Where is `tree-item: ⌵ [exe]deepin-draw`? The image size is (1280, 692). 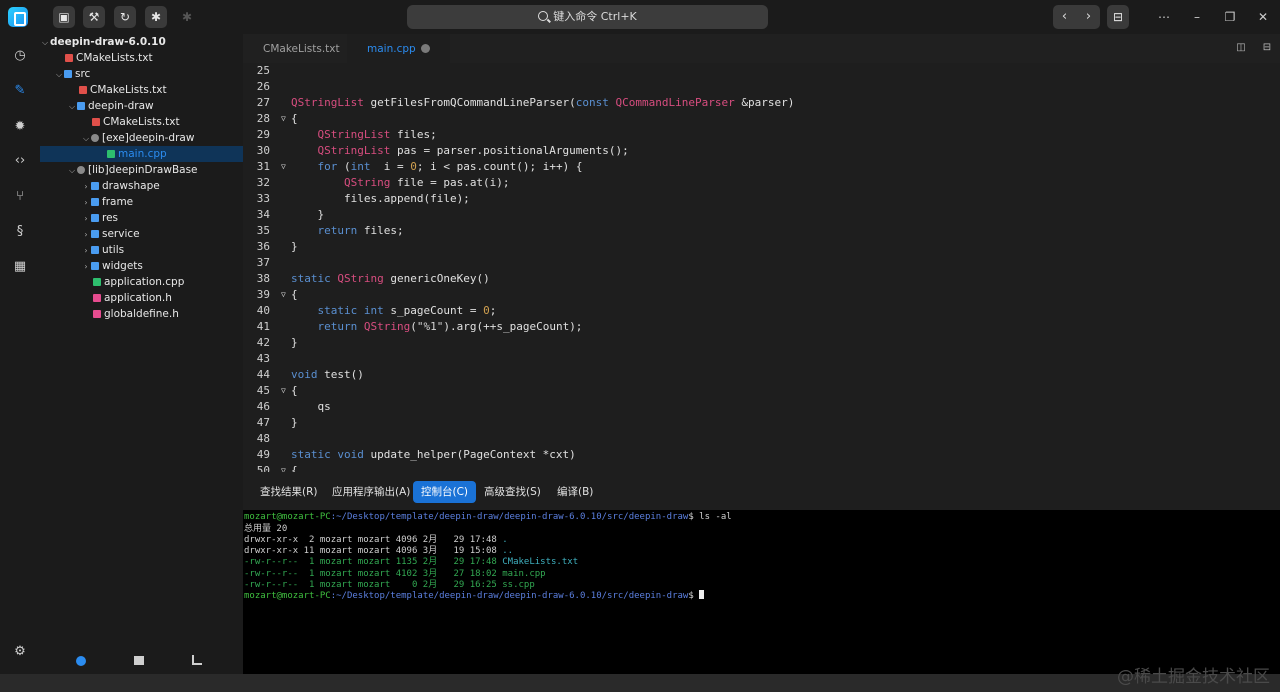 tree-item: ⌵ [exe]deepin-draw is located at coordinates (141, 138).